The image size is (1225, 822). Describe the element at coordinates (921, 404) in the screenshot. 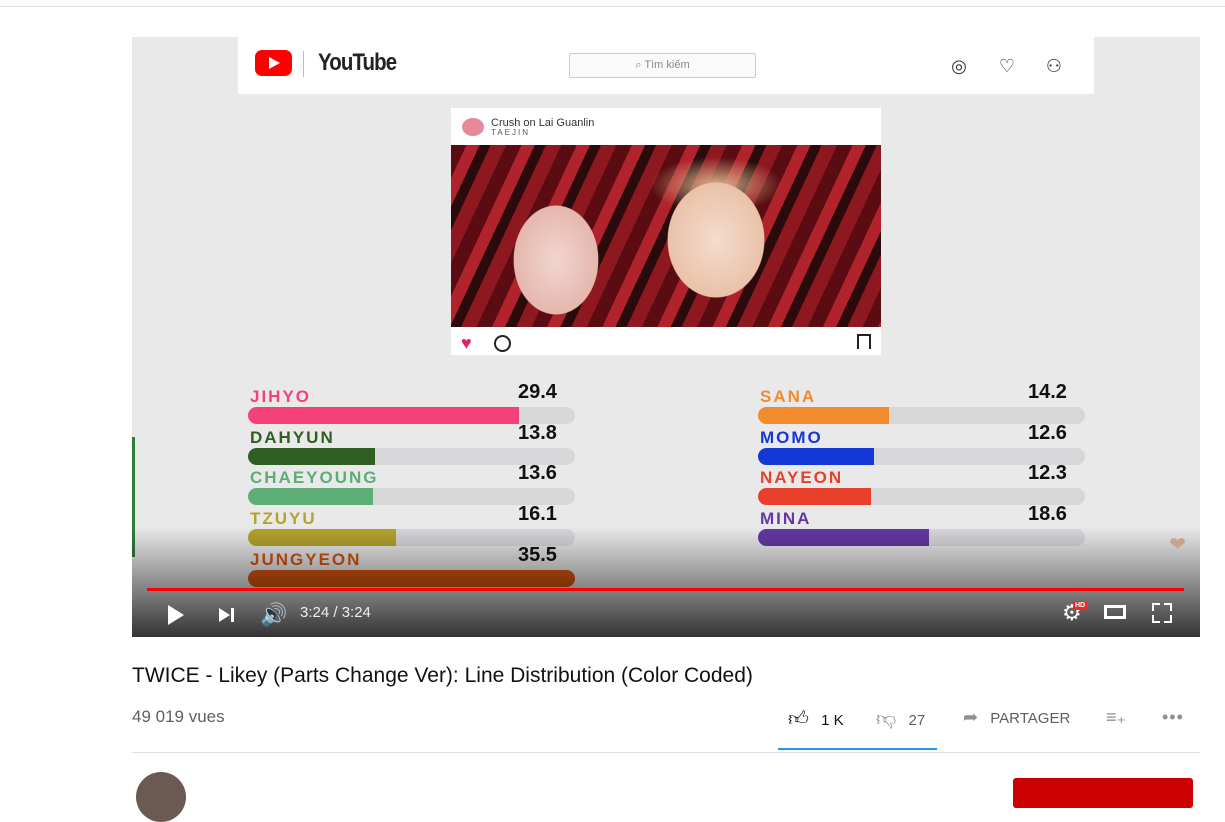

I see `bar-group-sana: SANA 14.2` at that location.